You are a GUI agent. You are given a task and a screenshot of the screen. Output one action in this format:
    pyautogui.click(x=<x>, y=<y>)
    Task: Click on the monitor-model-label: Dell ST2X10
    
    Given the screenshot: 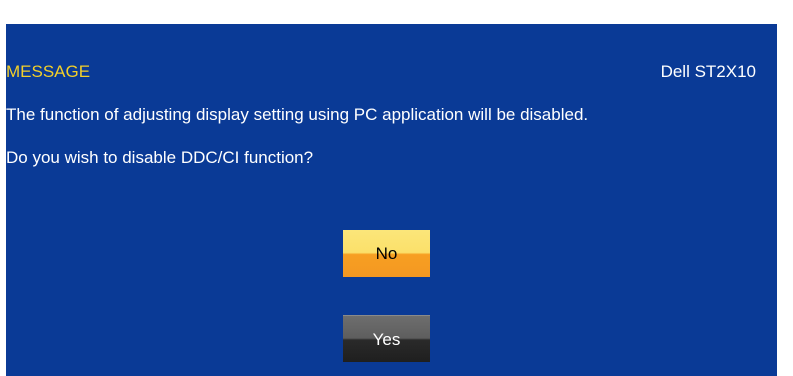 What is the action you would take?
    pyautogui.click(x=708, y=71)
    